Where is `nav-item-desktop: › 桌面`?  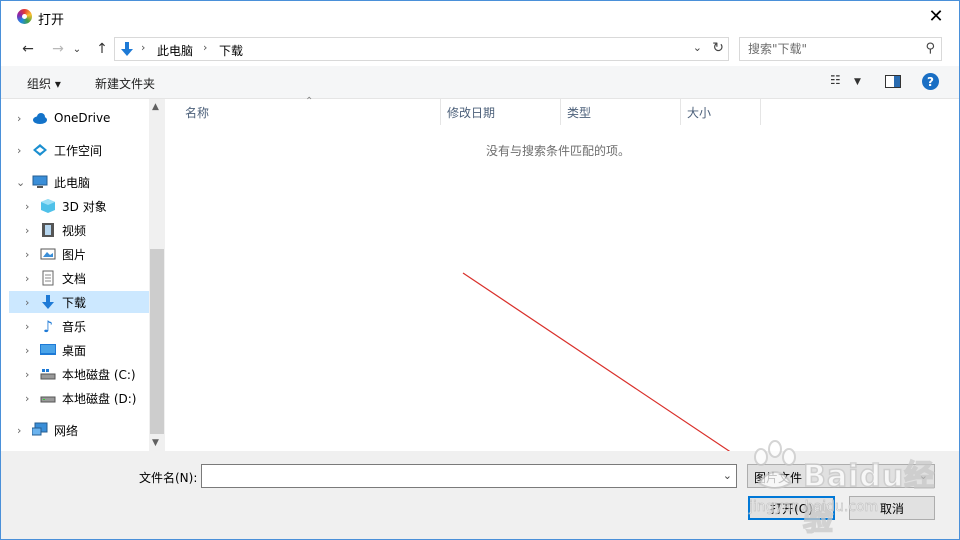 nav-item-desktop: › 桌面 is located at coordinates (79, 350).